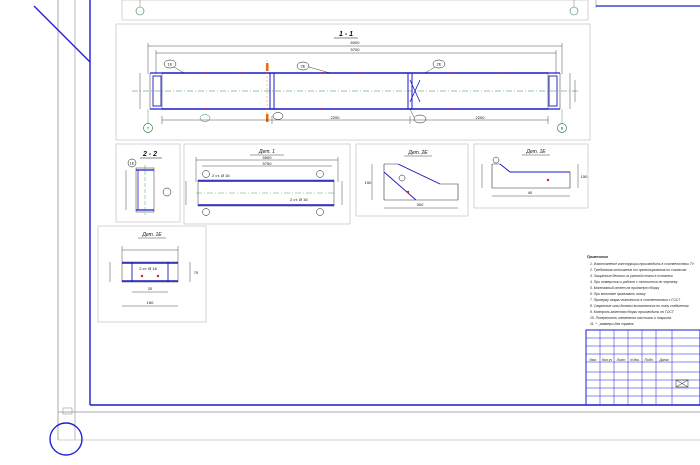 The image size is (700, 465). I want to click on svg-text: Подп., so click(648, 360).